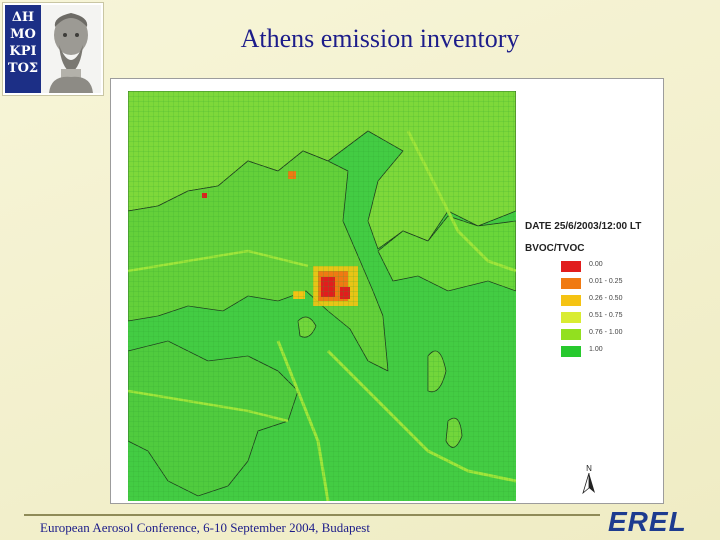  Describe the element at coordinates (596, 349) in the screenshot. I see `legend-label: 1.00` at that location.